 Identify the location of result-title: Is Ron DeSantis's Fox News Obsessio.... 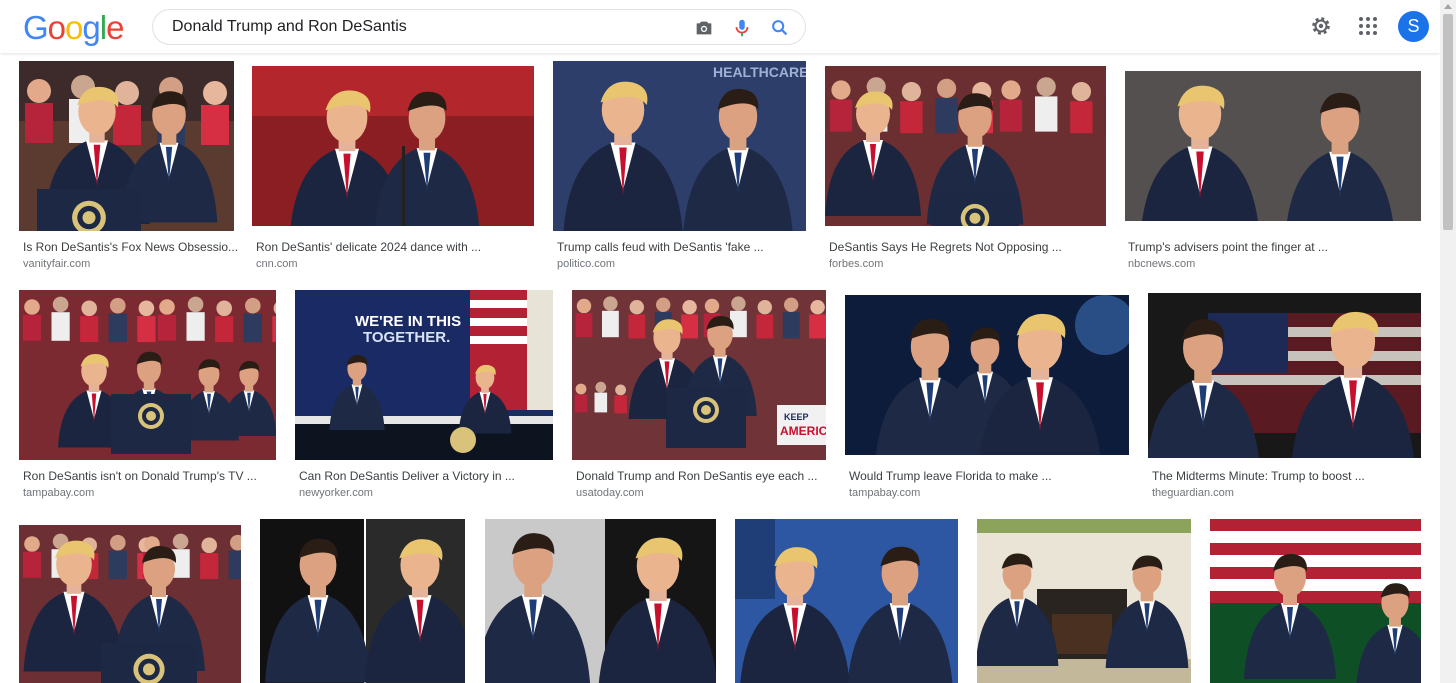
(130, 247).